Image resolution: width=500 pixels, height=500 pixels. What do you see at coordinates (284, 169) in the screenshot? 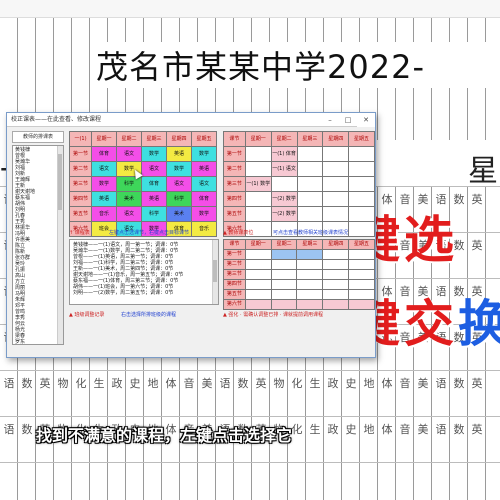
I see `teacher-lesson-cell: 一(1) 语文` at bounding box center [284, 169].